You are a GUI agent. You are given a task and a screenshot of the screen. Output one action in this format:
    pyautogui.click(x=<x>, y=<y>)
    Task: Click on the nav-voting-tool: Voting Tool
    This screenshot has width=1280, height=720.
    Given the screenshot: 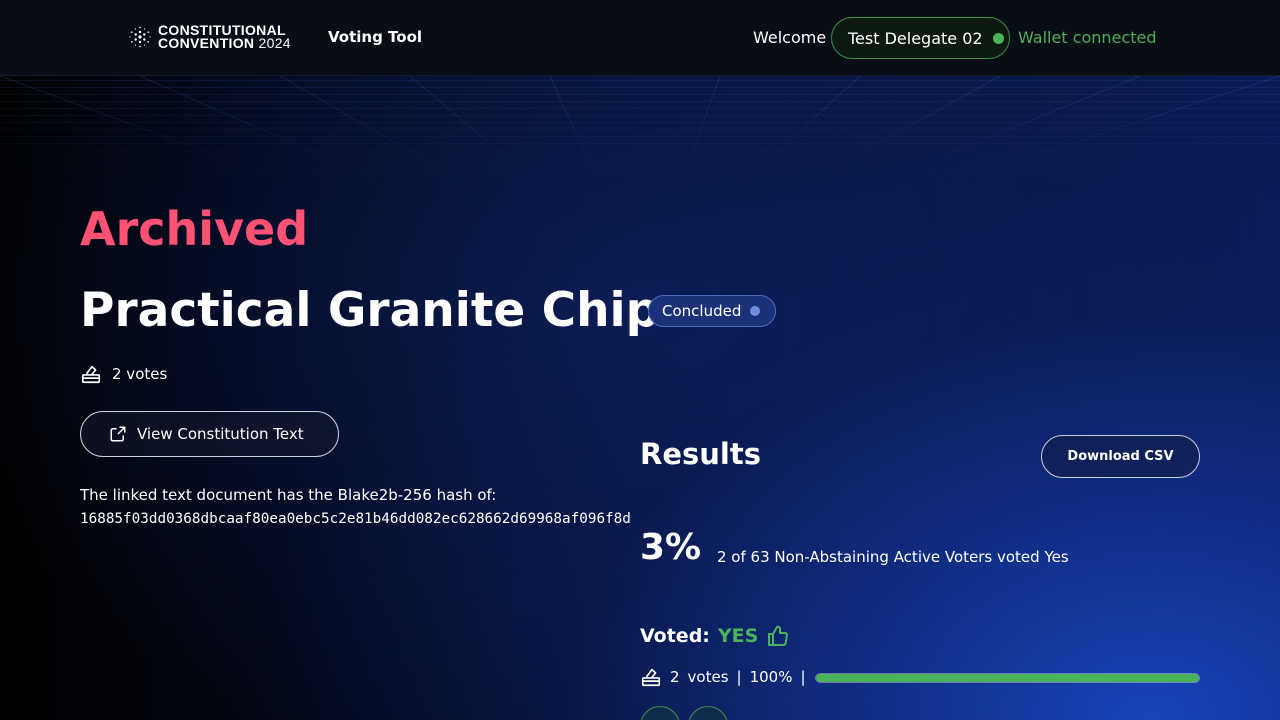 What is the action you would take?
    pyautogui.click(x=375, y=37)
    